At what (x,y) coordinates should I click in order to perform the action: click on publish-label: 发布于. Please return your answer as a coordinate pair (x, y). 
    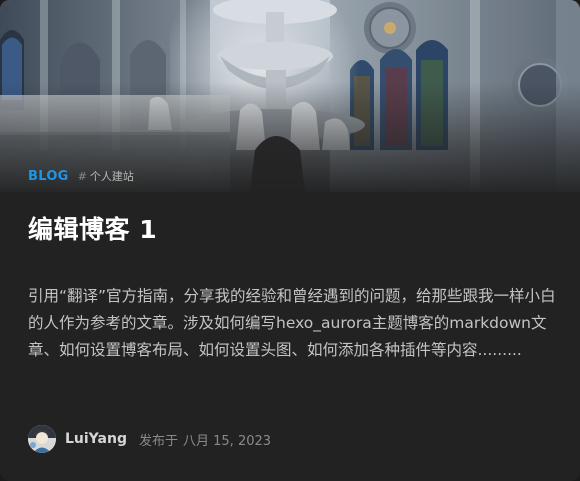
    Looking at the image, I should click on (158, 441).